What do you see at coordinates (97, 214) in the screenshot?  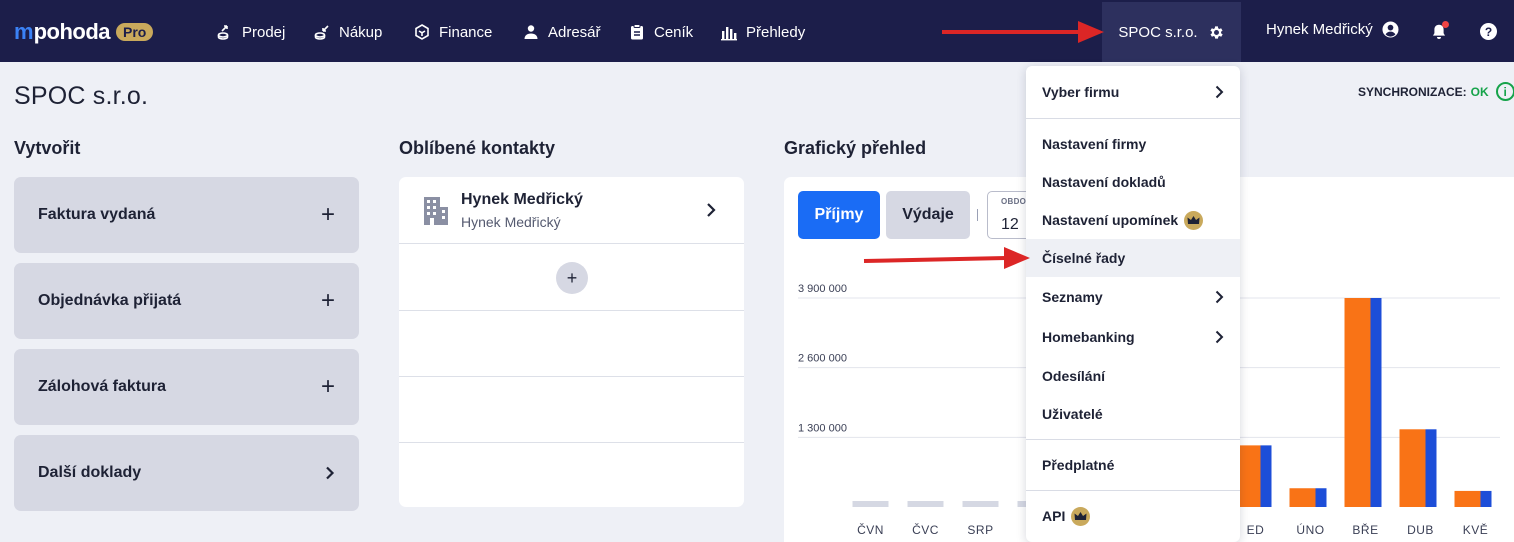 I see `create-item-label: Faktura vydaná` at bounding box center [97, 214].